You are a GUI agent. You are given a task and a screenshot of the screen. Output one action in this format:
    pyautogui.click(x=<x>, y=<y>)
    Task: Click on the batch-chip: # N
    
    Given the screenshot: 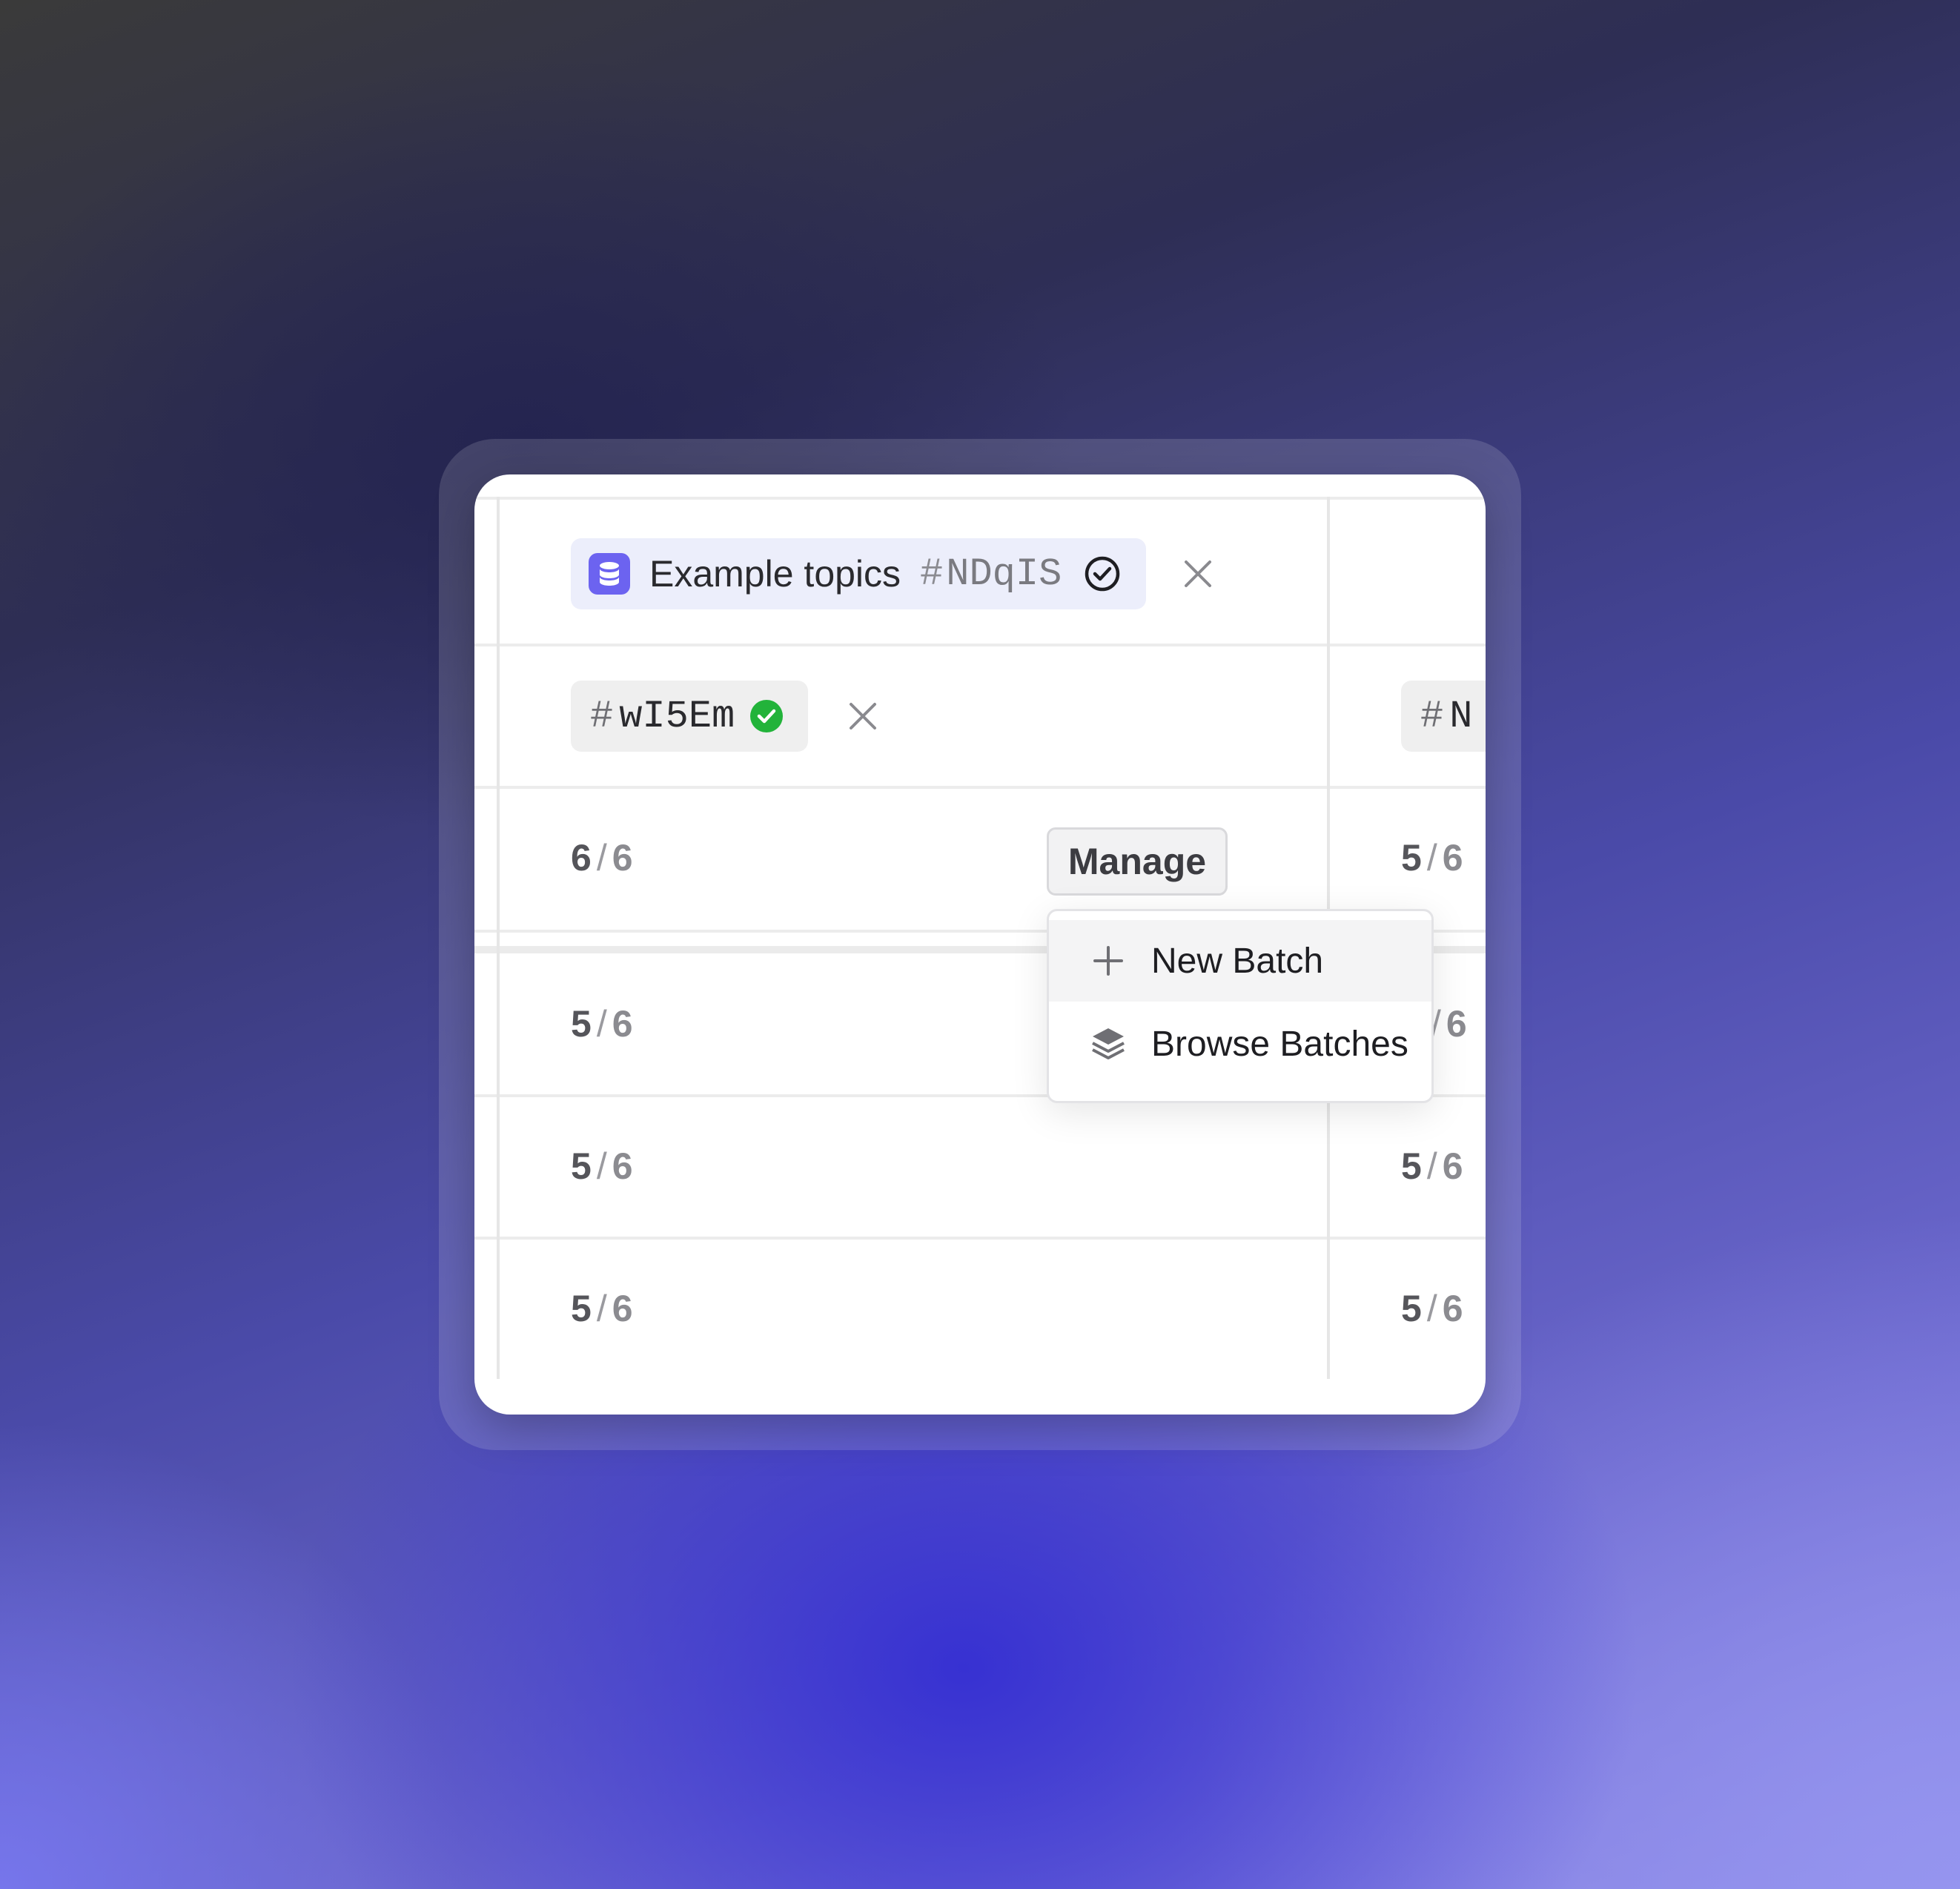 What is the action you would take?
    pyautogui.click(x=1443, y=716)
    